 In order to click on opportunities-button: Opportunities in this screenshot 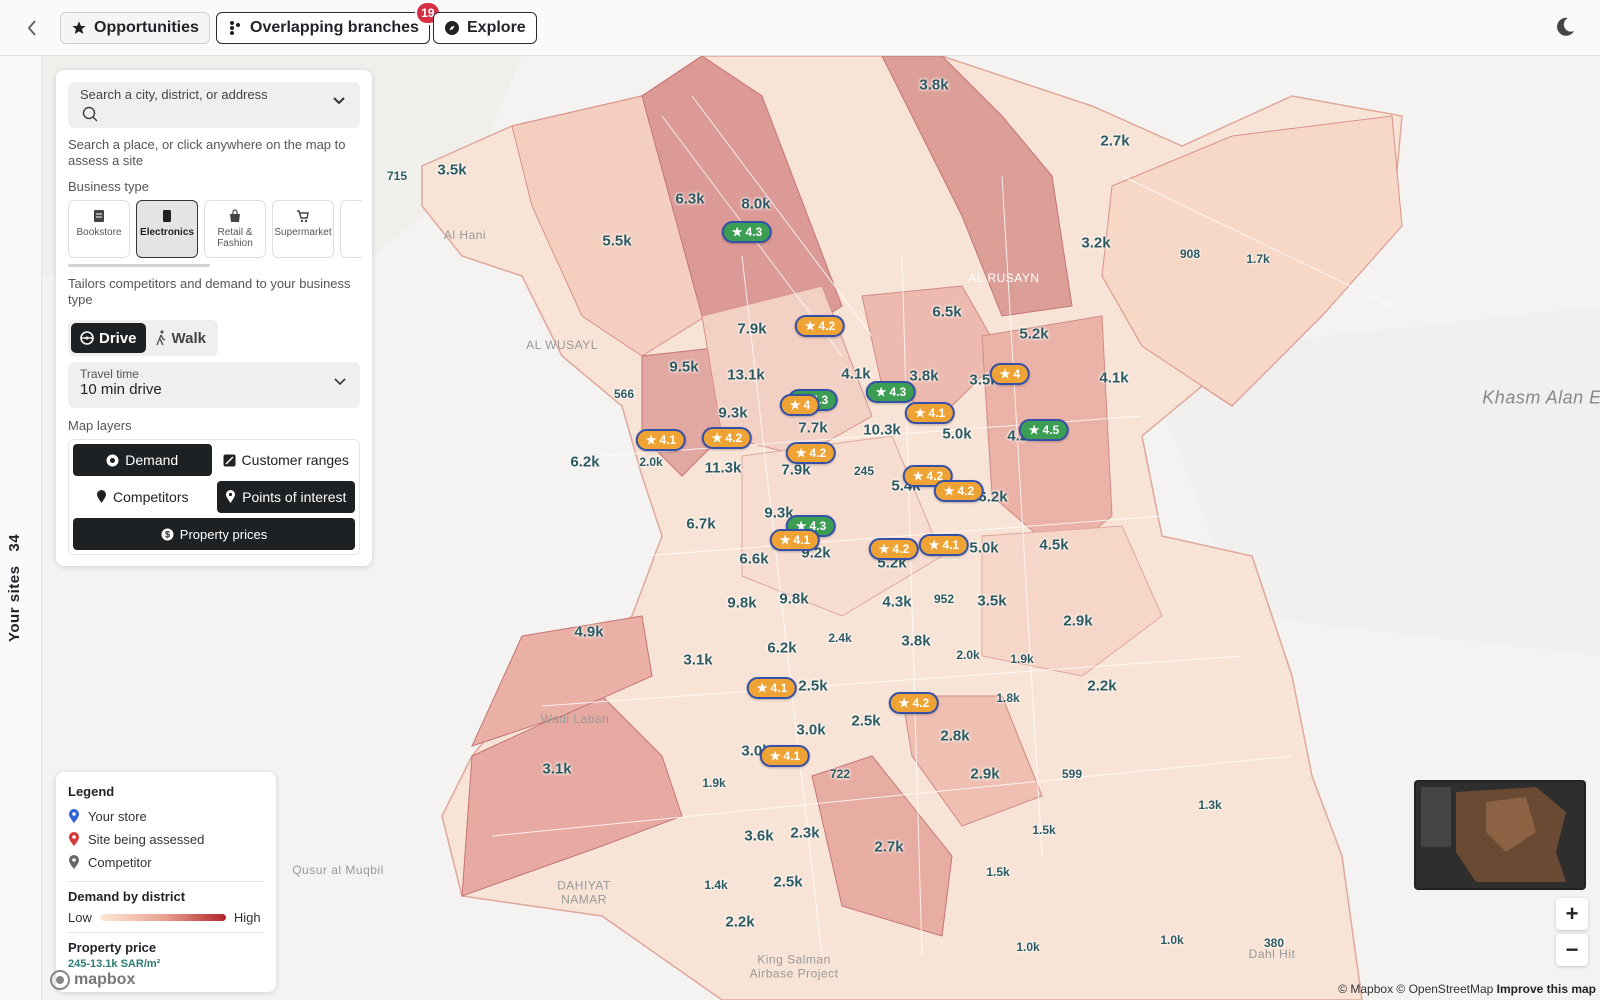, I will do `click(135, 28)`.